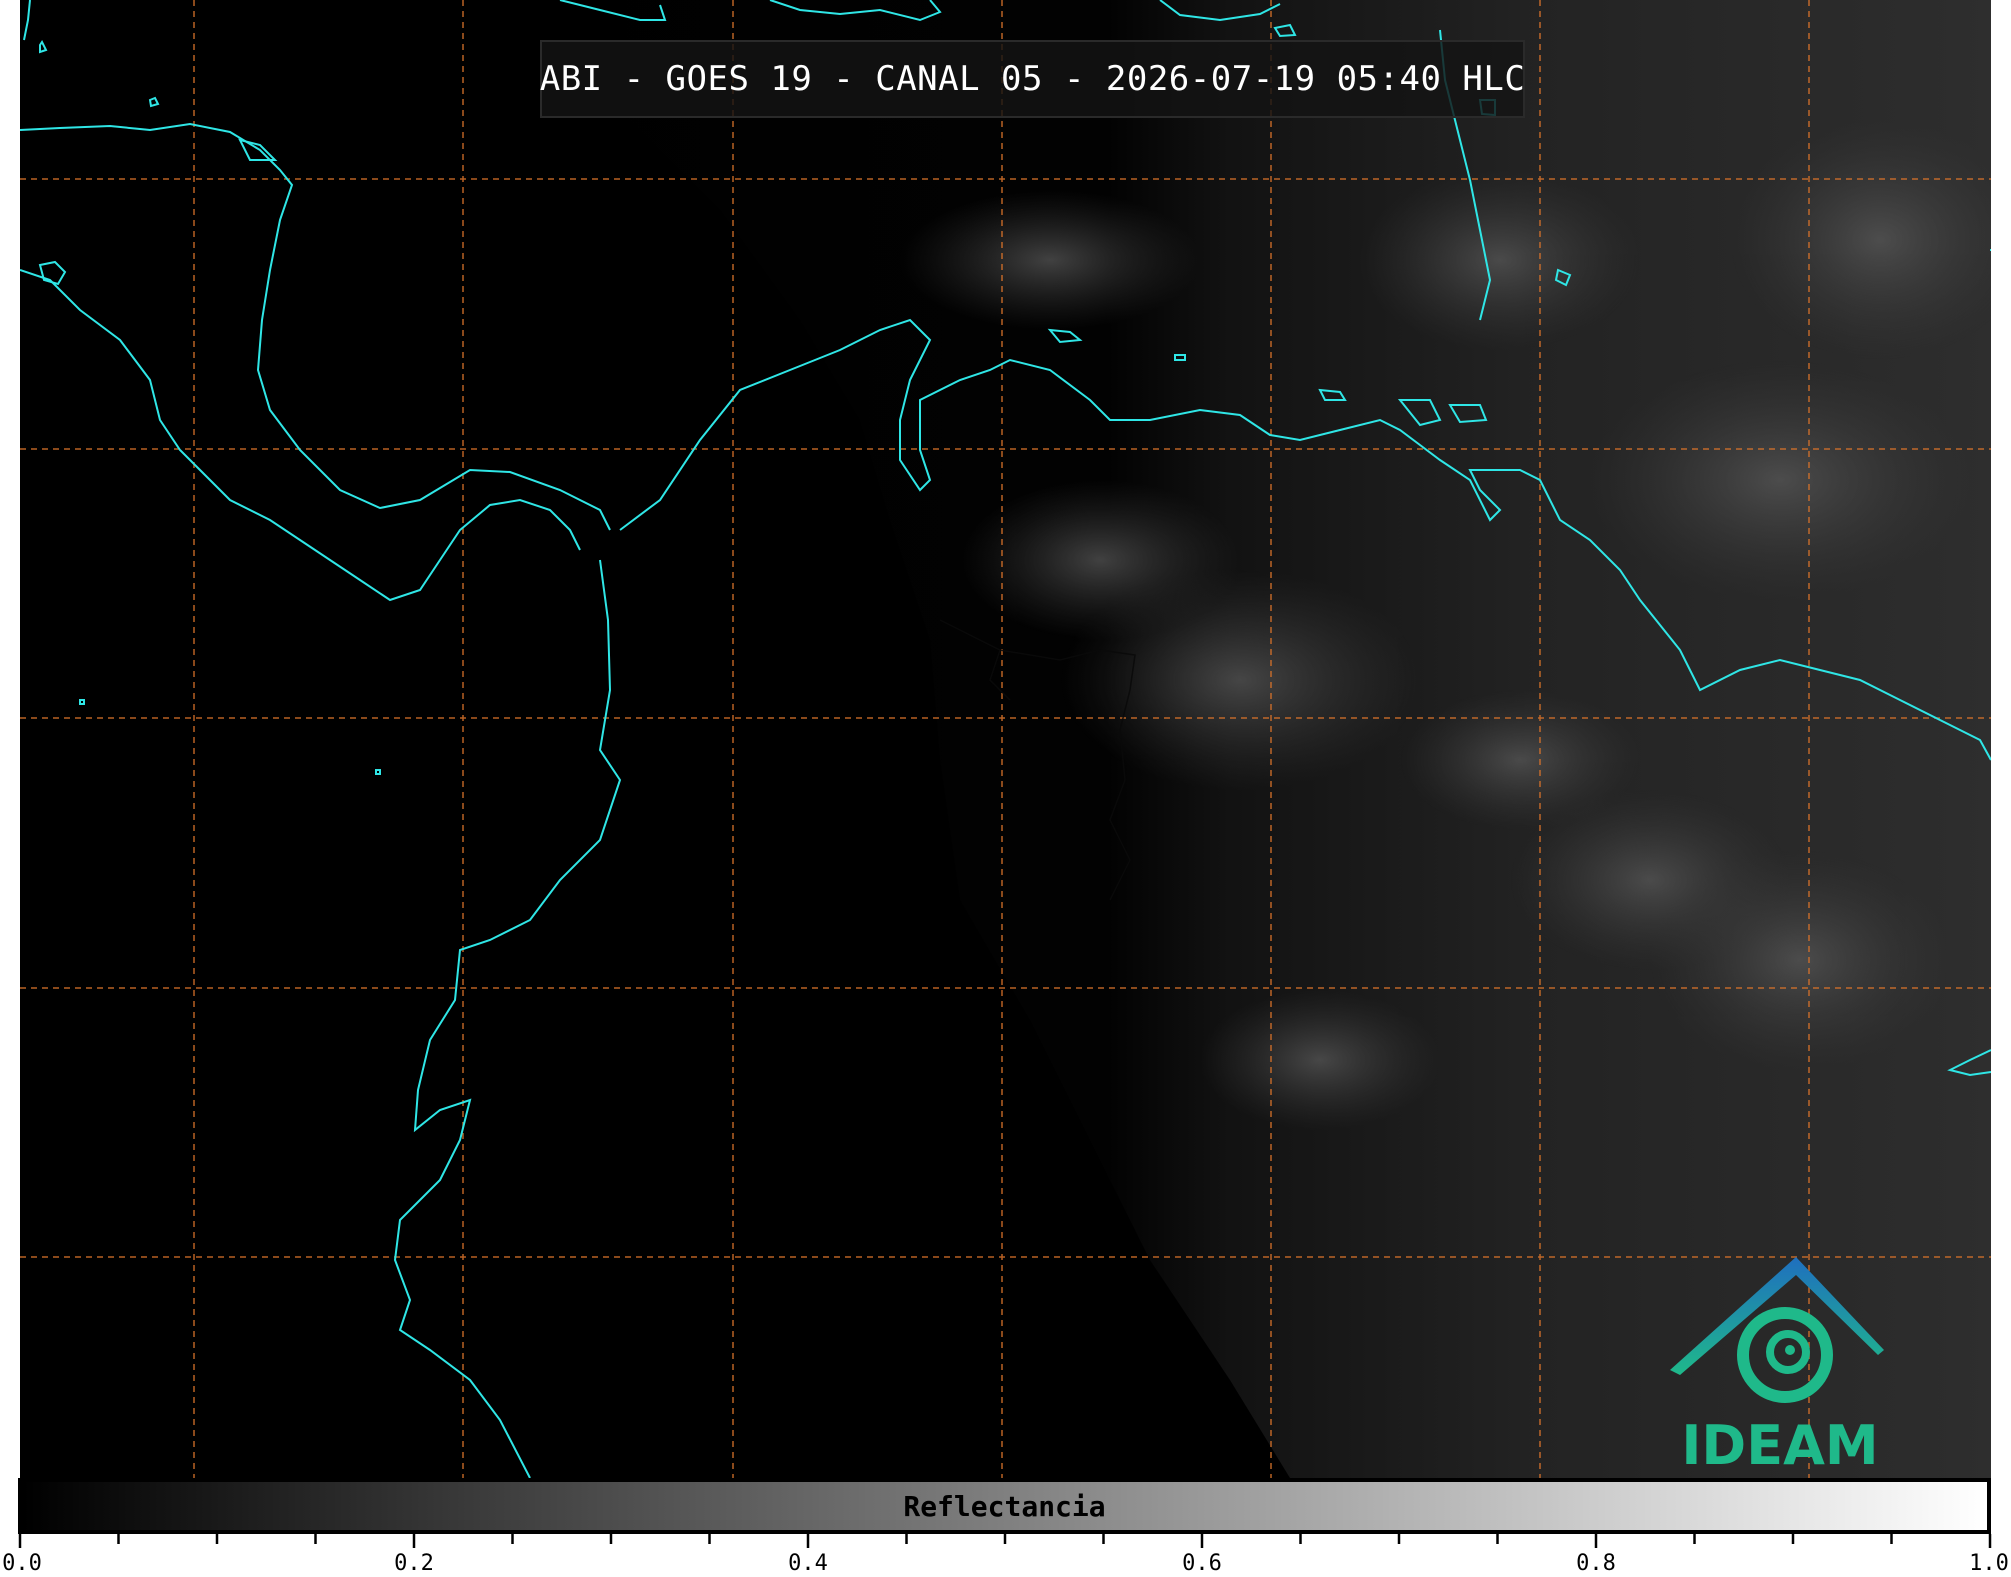 The width and height of the screenshot is (2011, 1577). I want to click on colorbar: Reflectancia, so click(1004, 1506).